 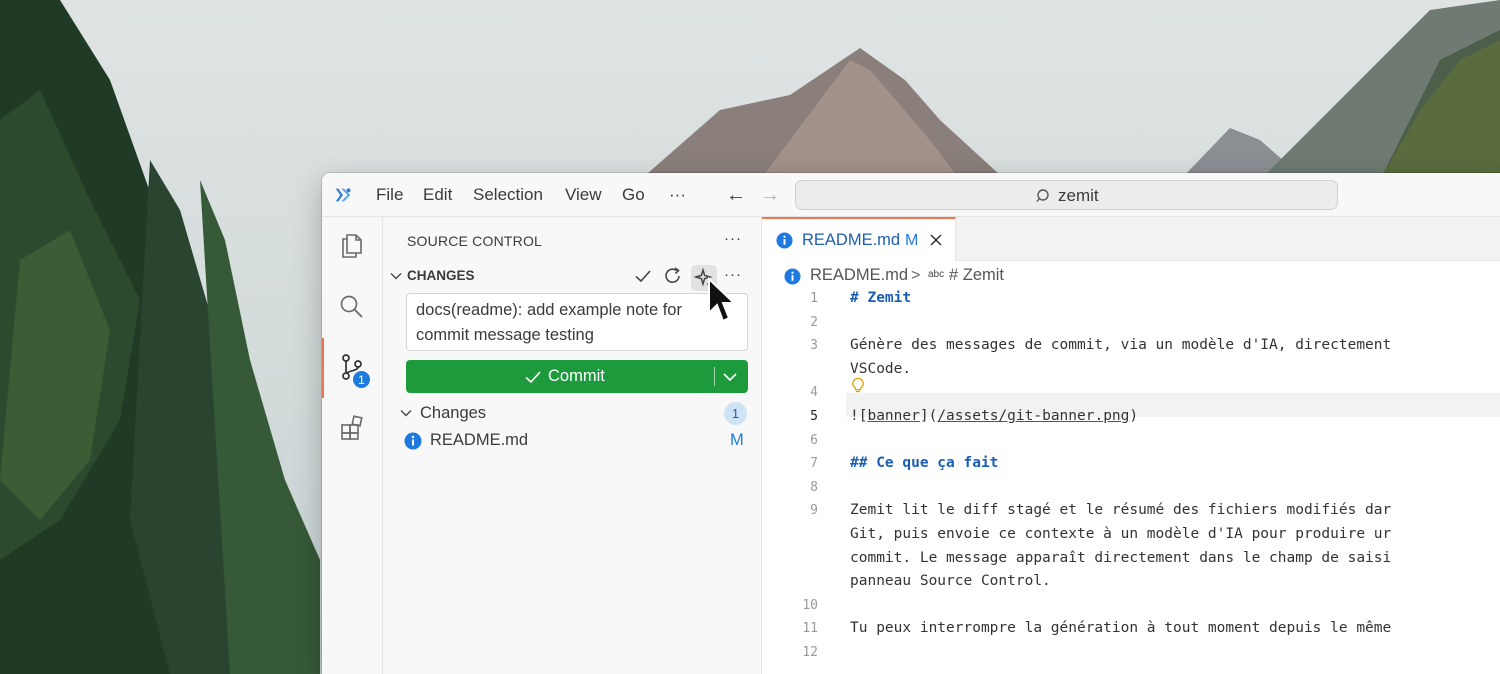 What do you see at coordinates (912, 240) in the screenshot?
I see `tab-modified-badge: M` at bounding box center [912, 240].